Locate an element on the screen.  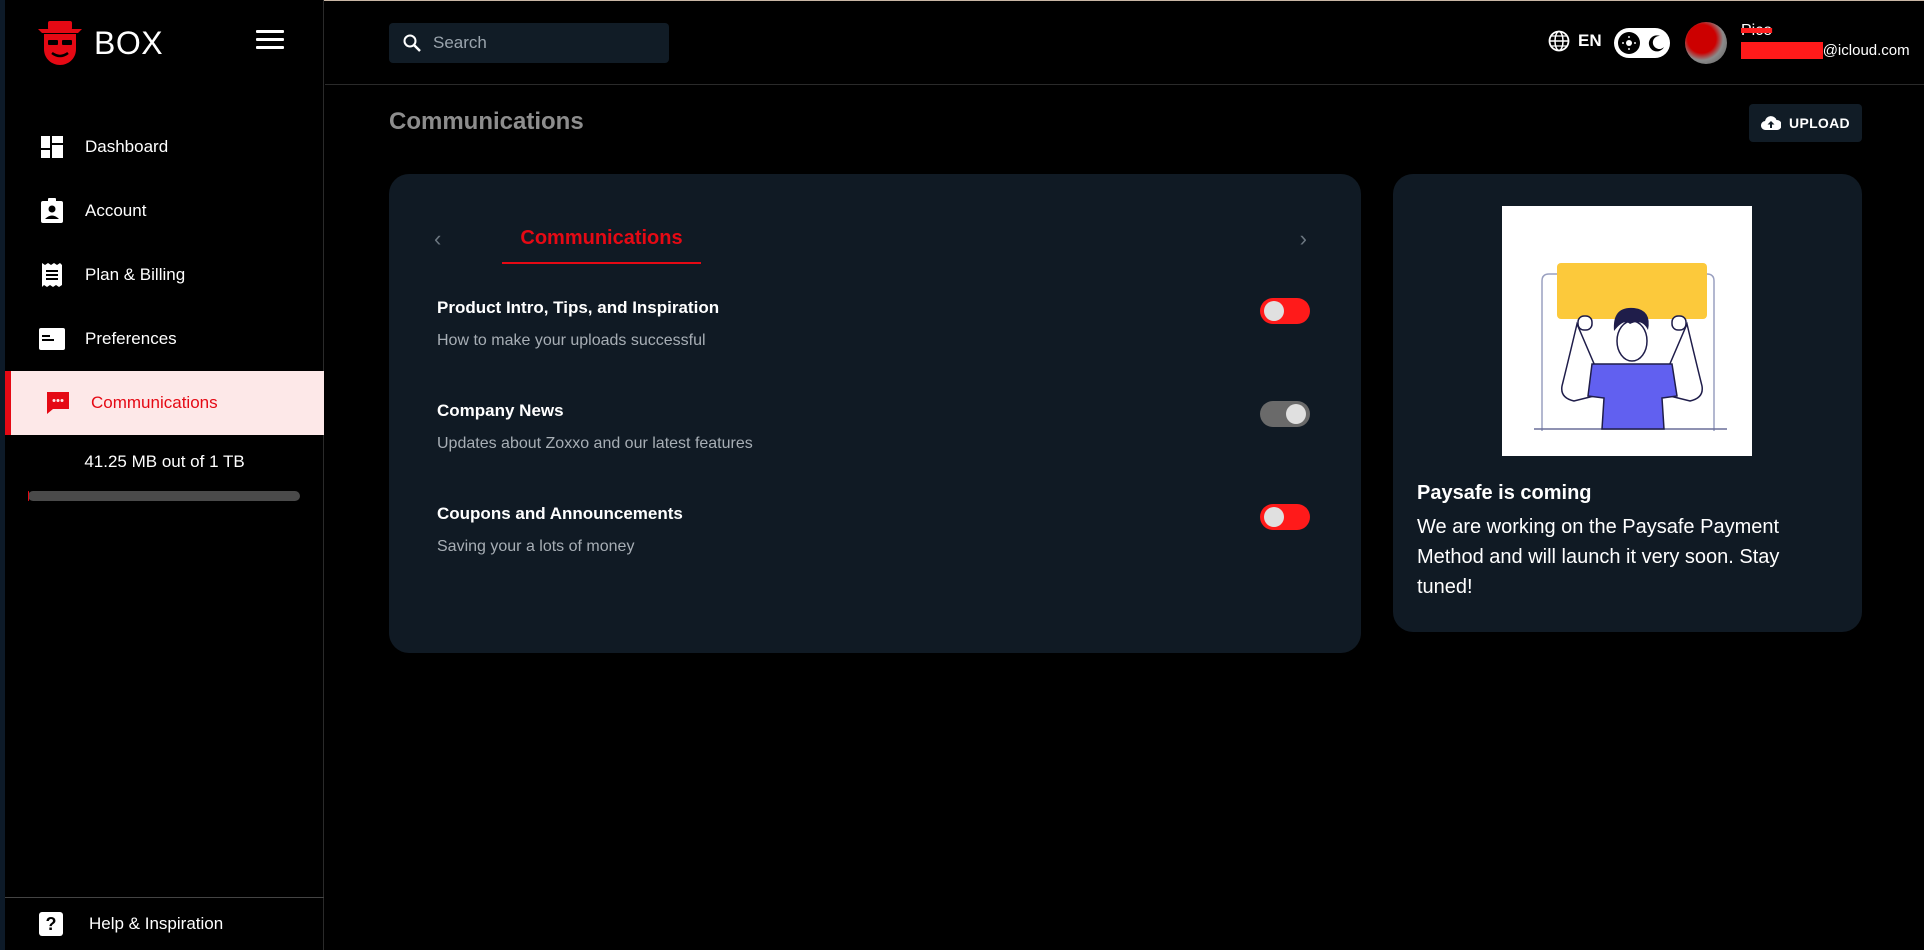
sidebar-item-label: Account is located at coordinates (116, 210).